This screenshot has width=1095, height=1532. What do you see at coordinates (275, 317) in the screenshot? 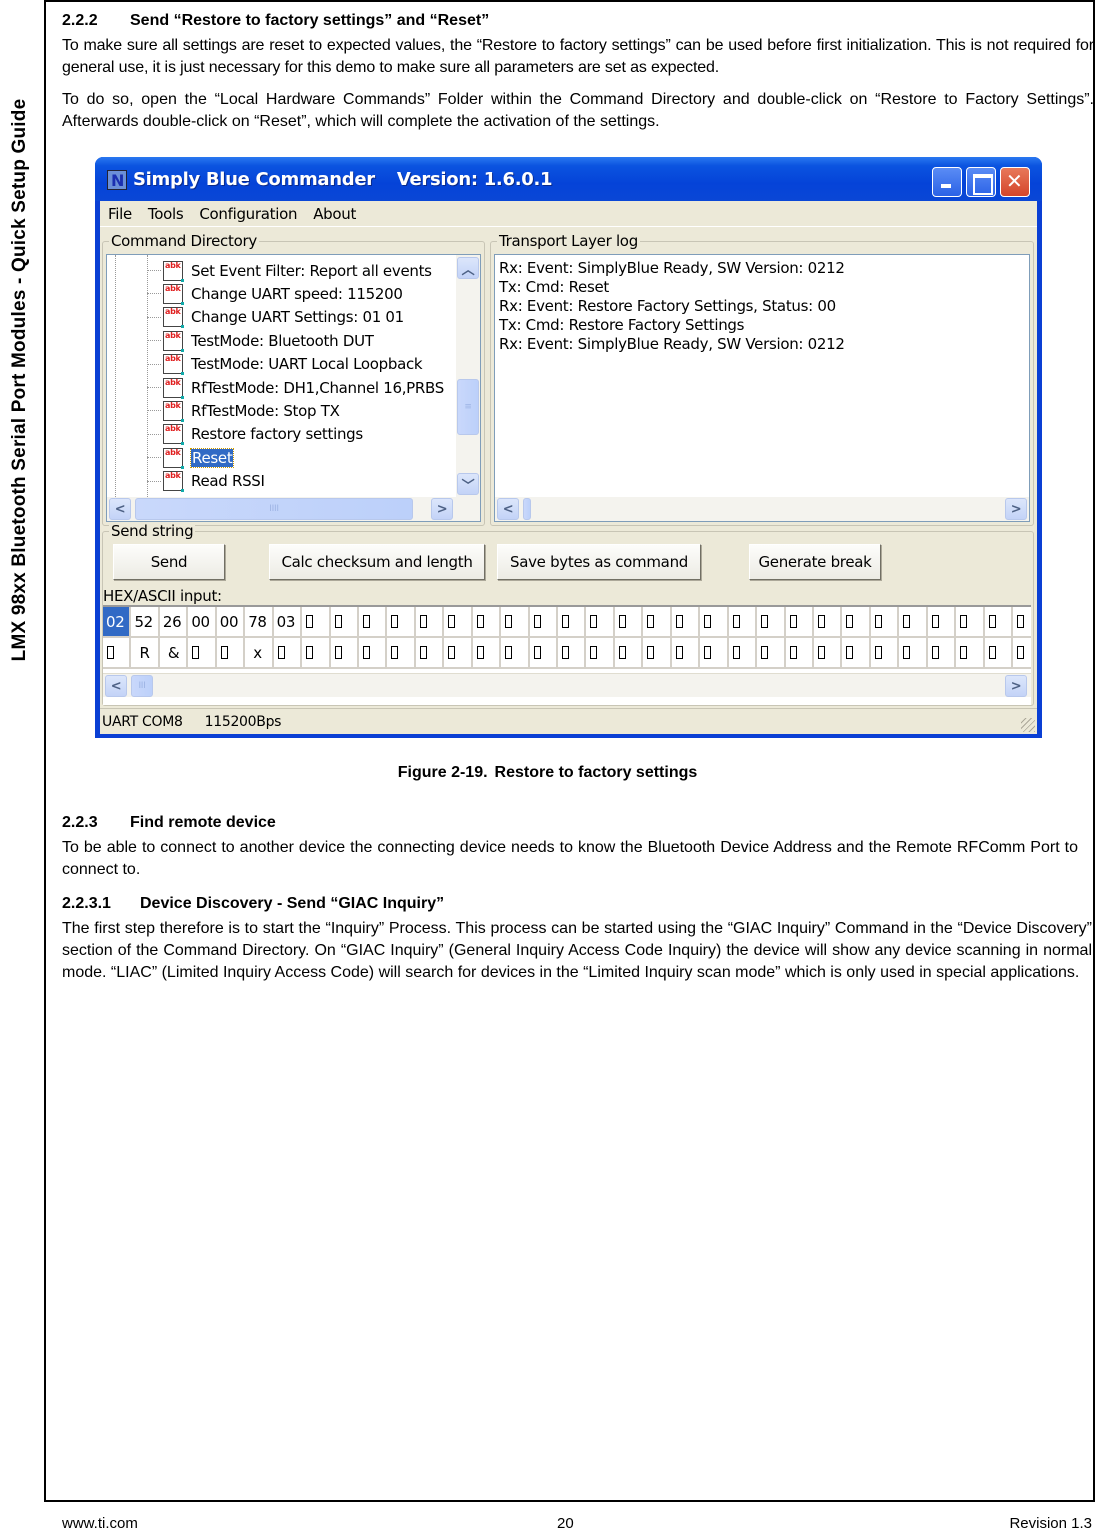
I see `command-tree-item: Change UART Settings: 01 01` at bounding box center [275, 317].